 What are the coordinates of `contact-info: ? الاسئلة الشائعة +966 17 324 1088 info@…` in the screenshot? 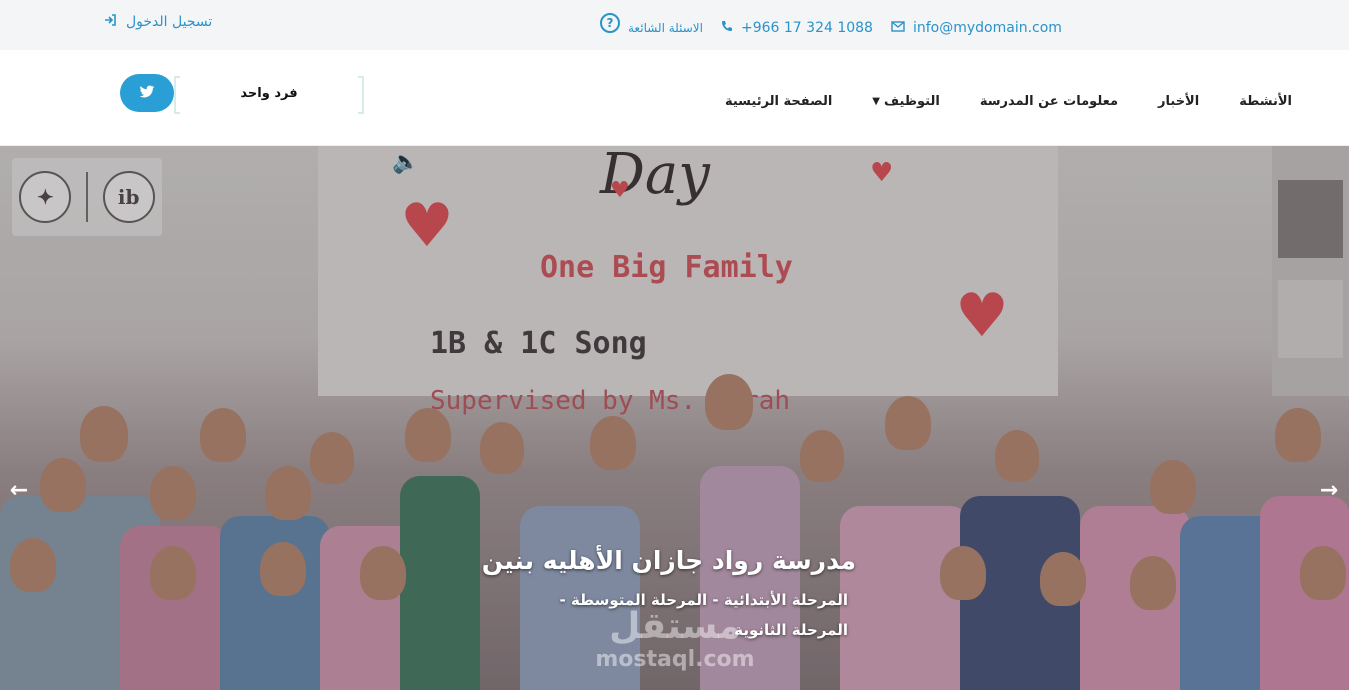 It's located at (831, 23).